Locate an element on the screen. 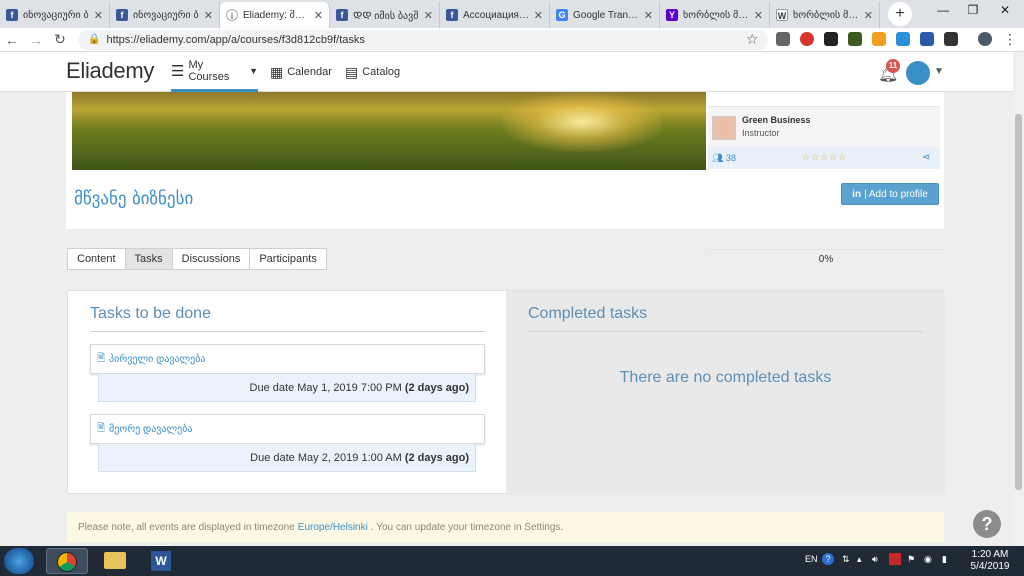 Image resolution: width=1024 pixels, height=576 pixels. course-stats-bar: 👥︎ 38 ☆☆☆☆☆ ⋖ is located at coordinates (824, 158).